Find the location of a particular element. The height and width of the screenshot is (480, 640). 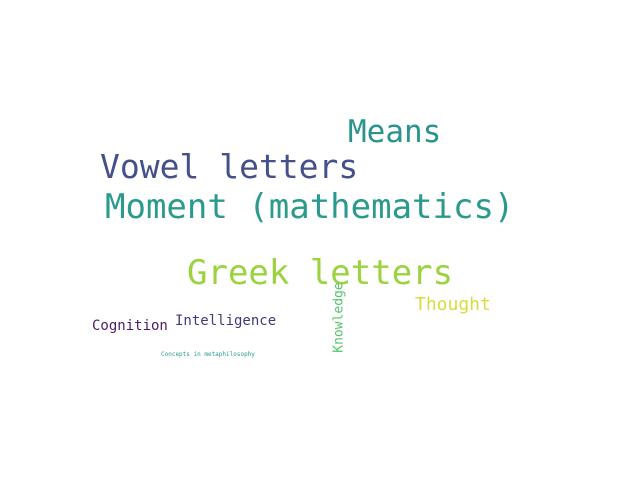

word-moment-mathematics: Moment (mathematics) is located at coordinates (310, 207).